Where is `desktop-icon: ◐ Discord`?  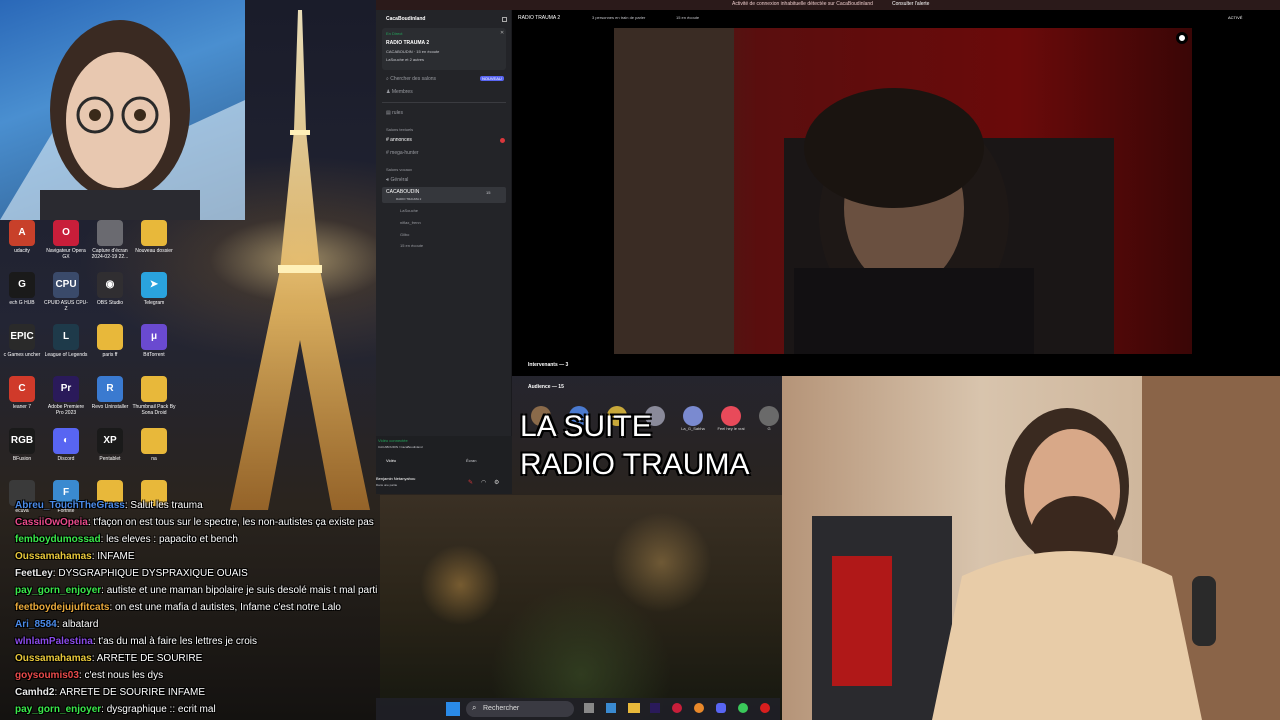 desktop-icon: ◐ Discord is located at coordinates (66, 454).